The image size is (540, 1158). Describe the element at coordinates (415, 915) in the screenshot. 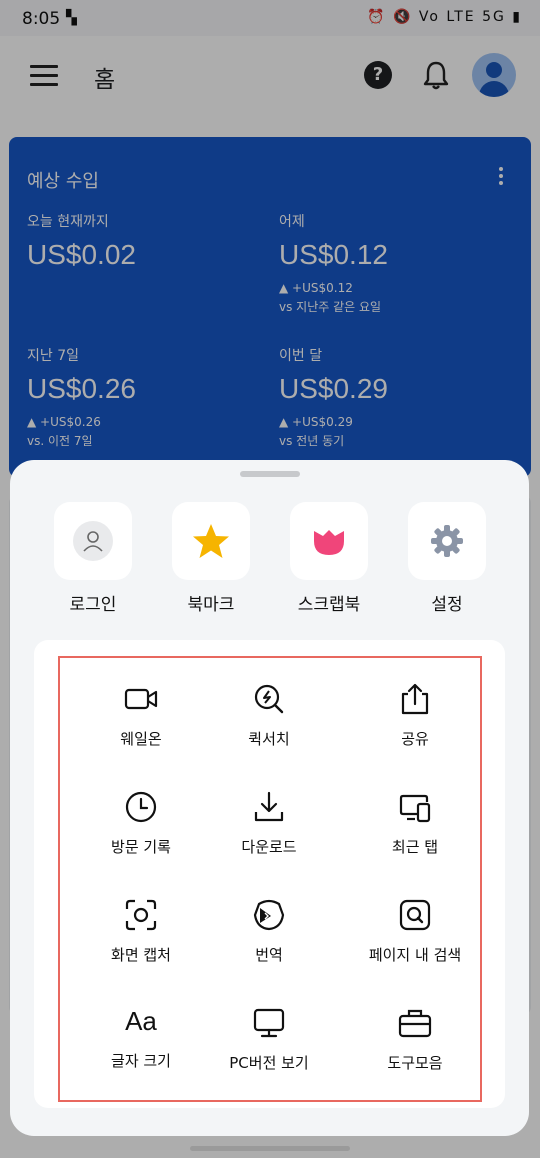

I see `find-in-page-icon` at that location.